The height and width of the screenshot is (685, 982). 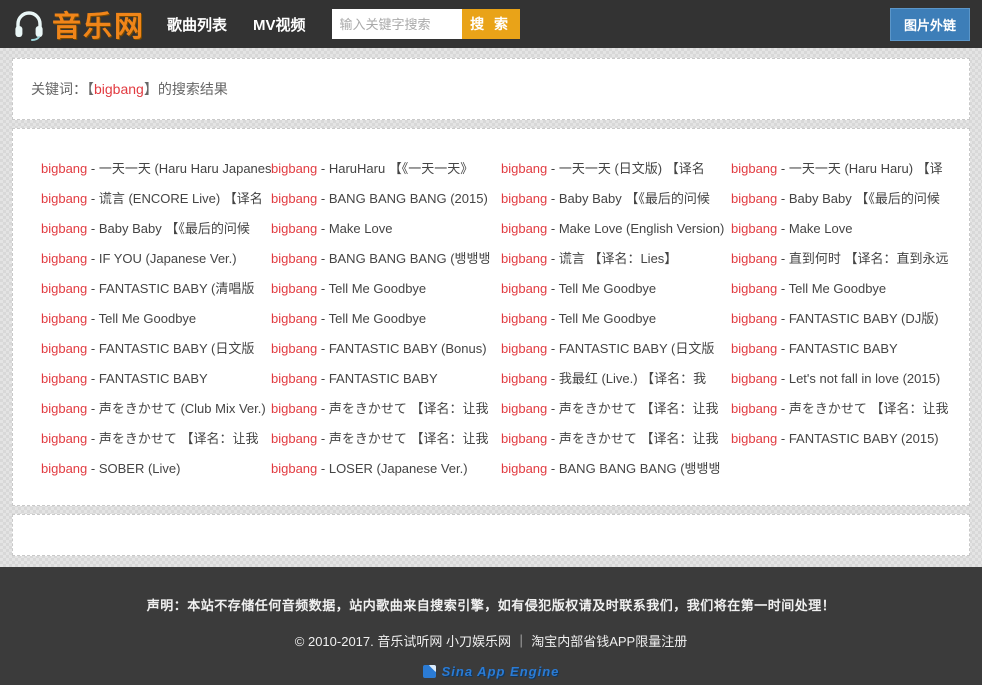 What do you see at coordinates (99, 27) in the screenshot?
I see `site-title: 音乐网` at bounding box center [99, 27].